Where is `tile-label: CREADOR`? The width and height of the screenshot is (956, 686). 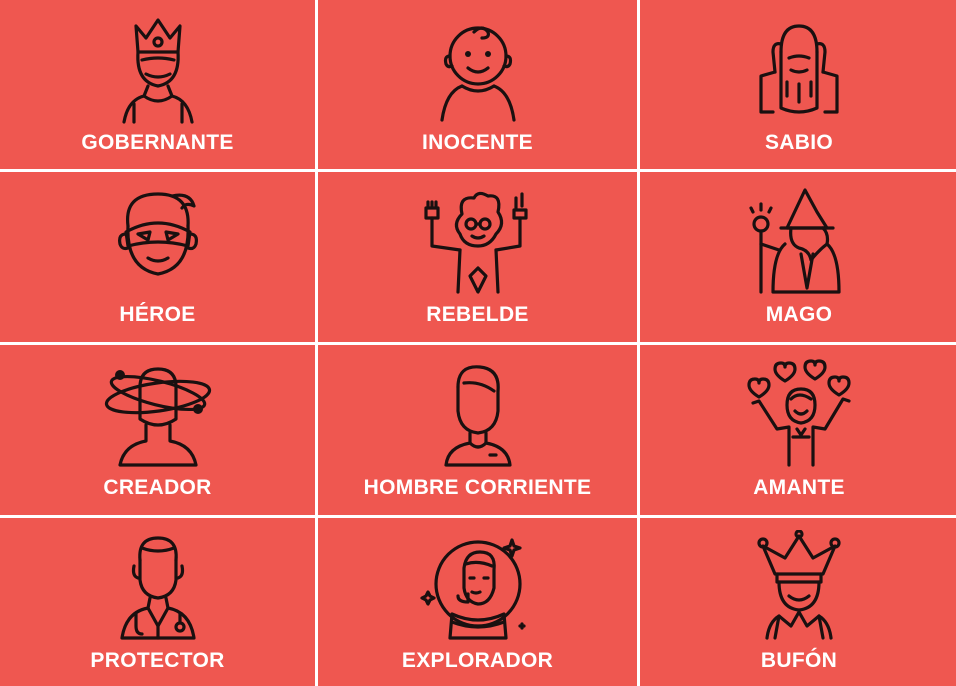
tile-label: CREADOR is located at coordinates (157, 487).